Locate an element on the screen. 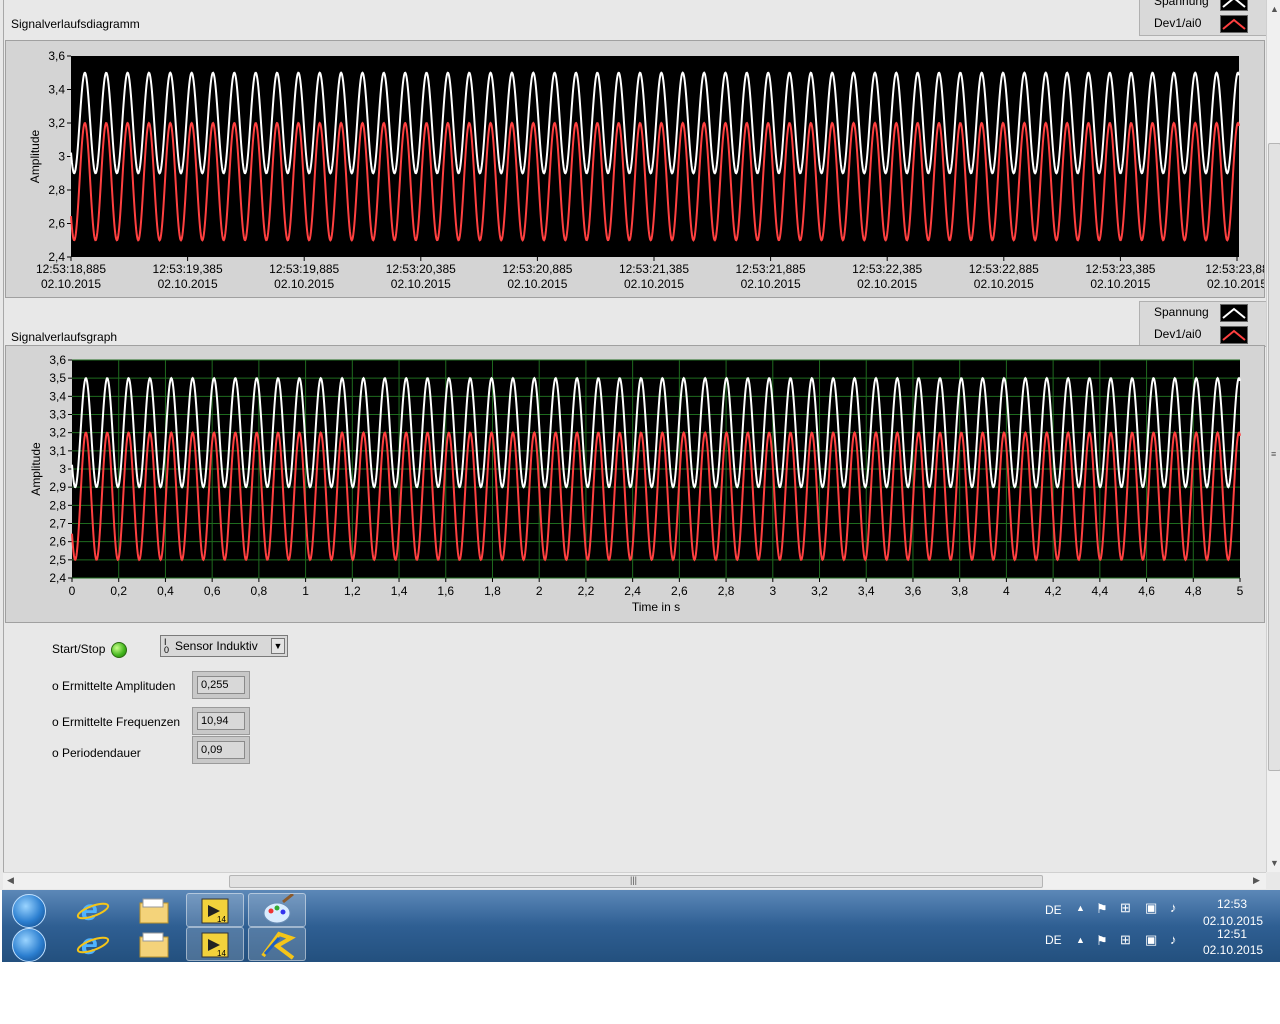 The height and width of the screenshot is (1024, 1280). period-value: 0,09 is located at coordinates (221, 750).